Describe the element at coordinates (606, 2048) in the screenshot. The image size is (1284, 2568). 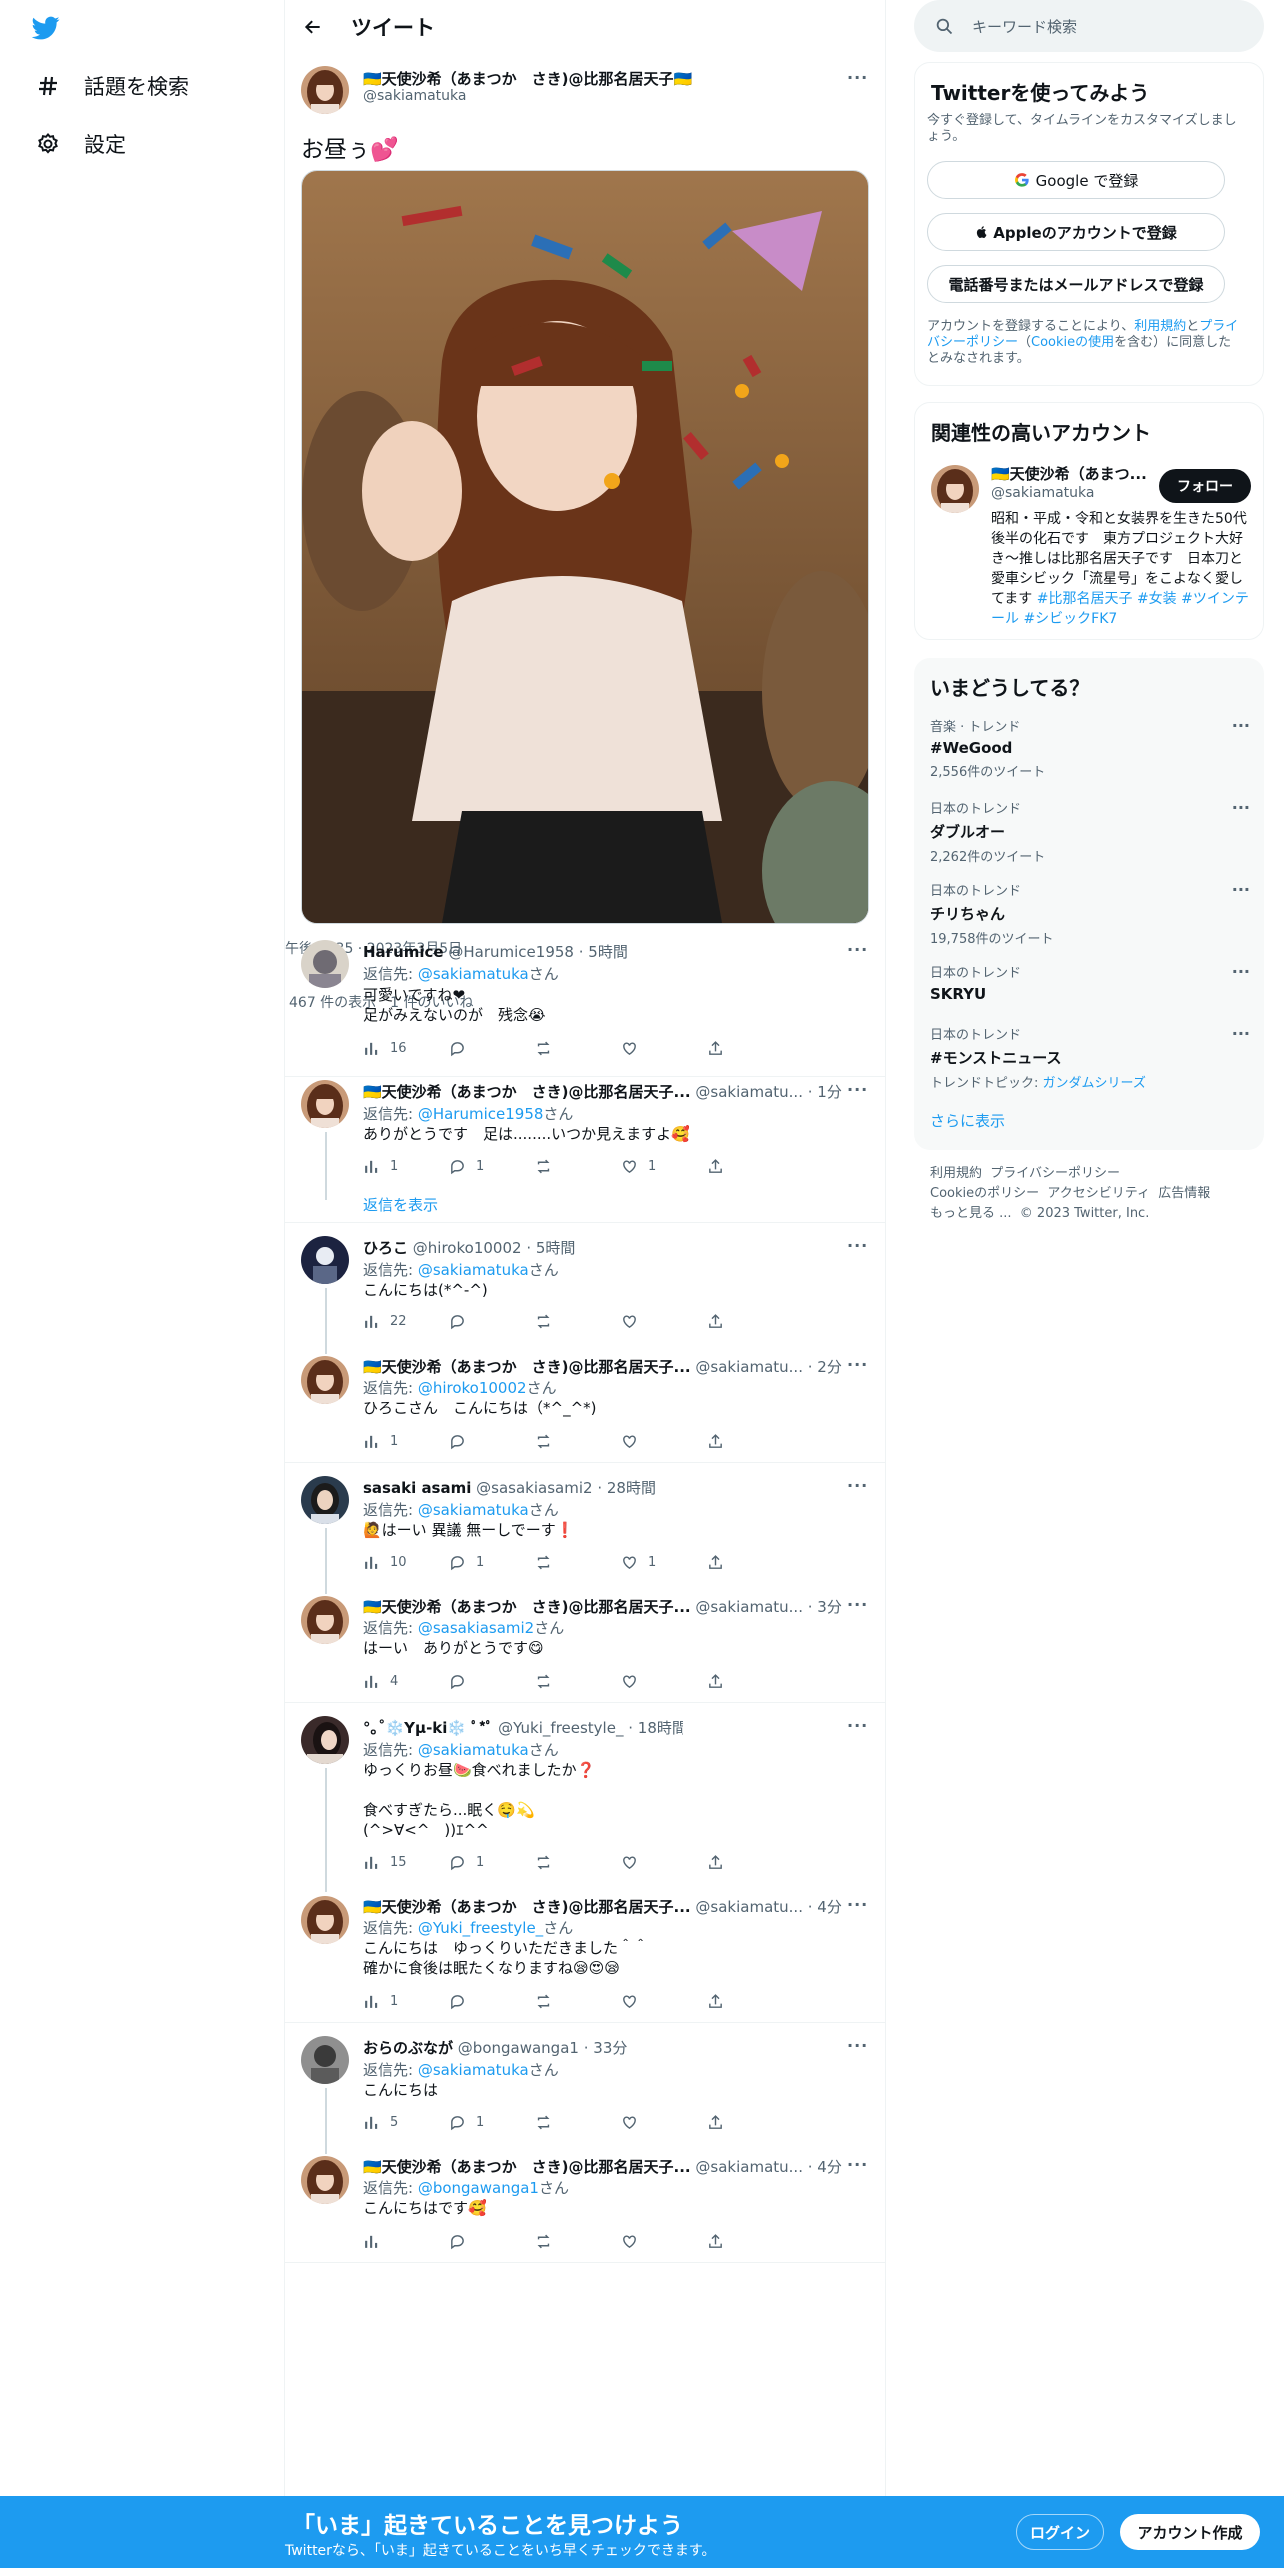
I see `tweet-time: · 33分` at that location.